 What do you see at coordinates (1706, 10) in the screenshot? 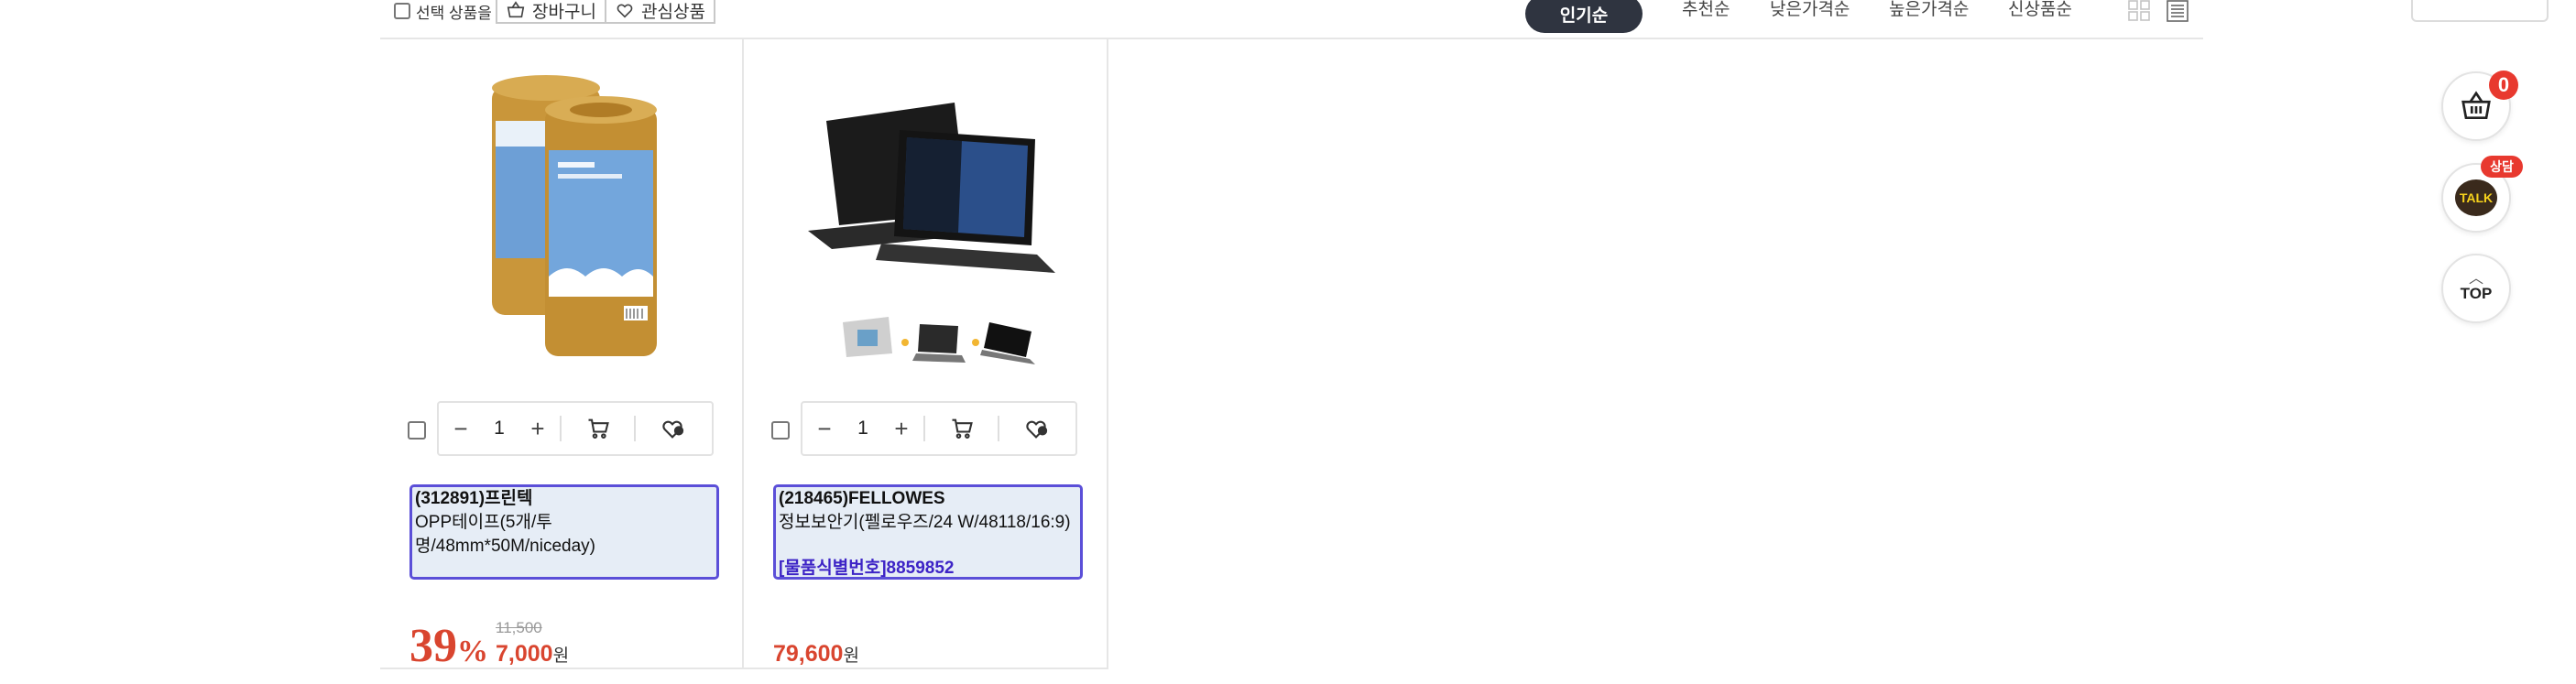
I see `sort-option-recommended: 추천순` at bounding box center [1706, 10].